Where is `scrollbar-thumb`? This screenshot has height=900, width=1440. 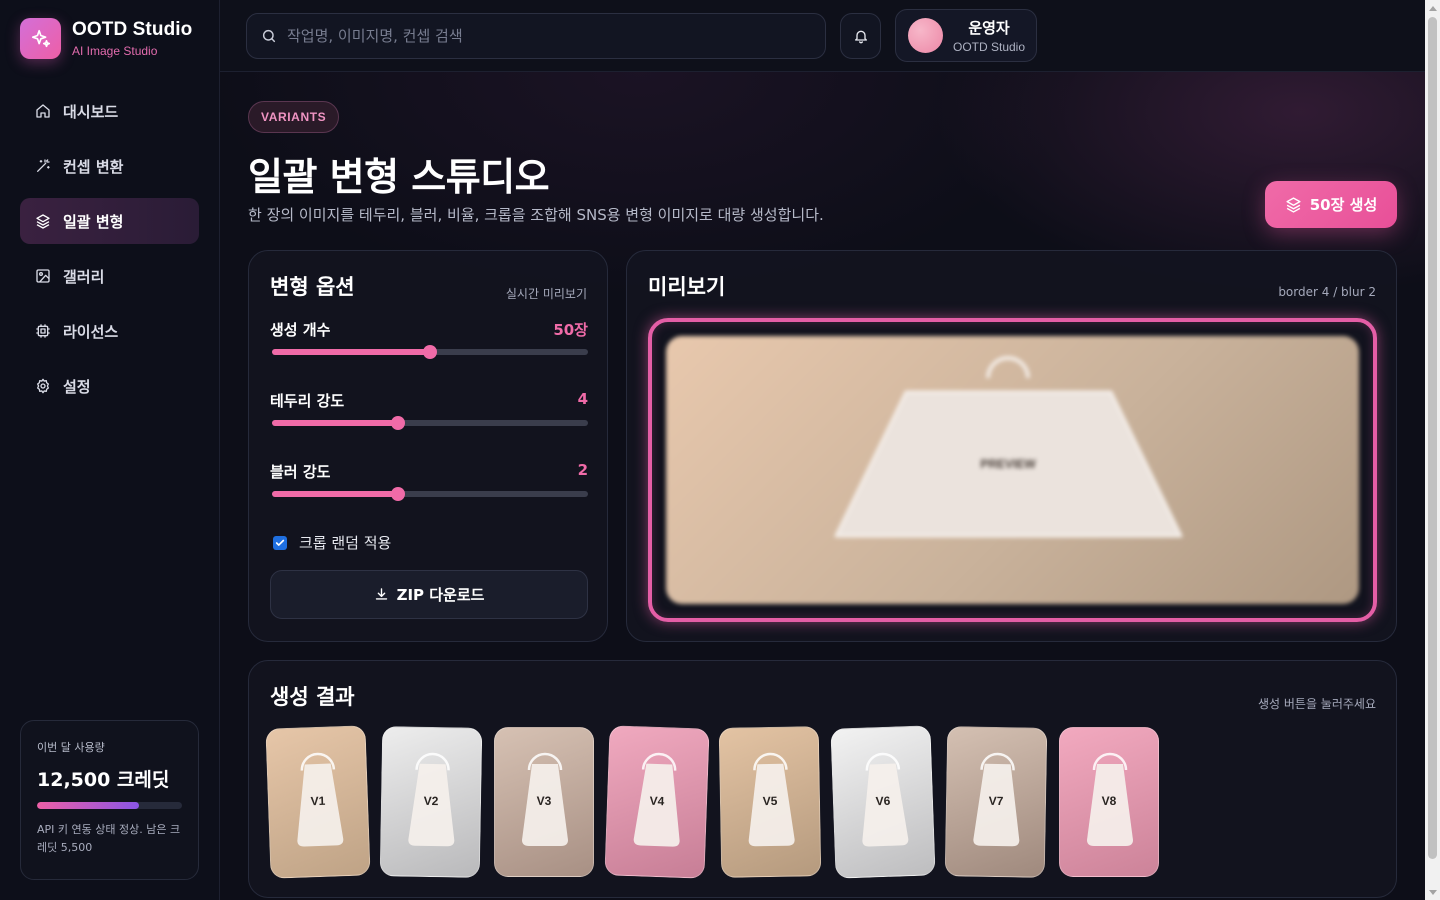
scrollbar-thumb is located at coordinates (1432, 438).